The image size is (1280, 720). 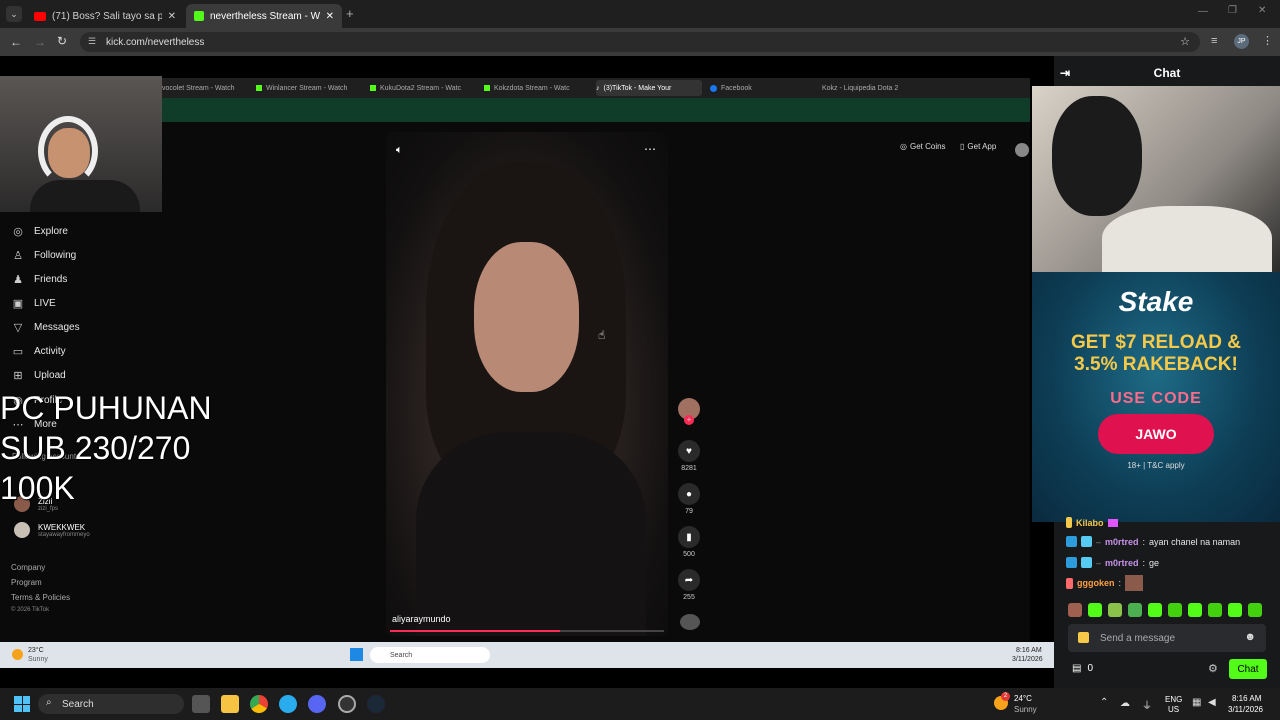 I want to click on discord-icon, so click(x=317, y=704).